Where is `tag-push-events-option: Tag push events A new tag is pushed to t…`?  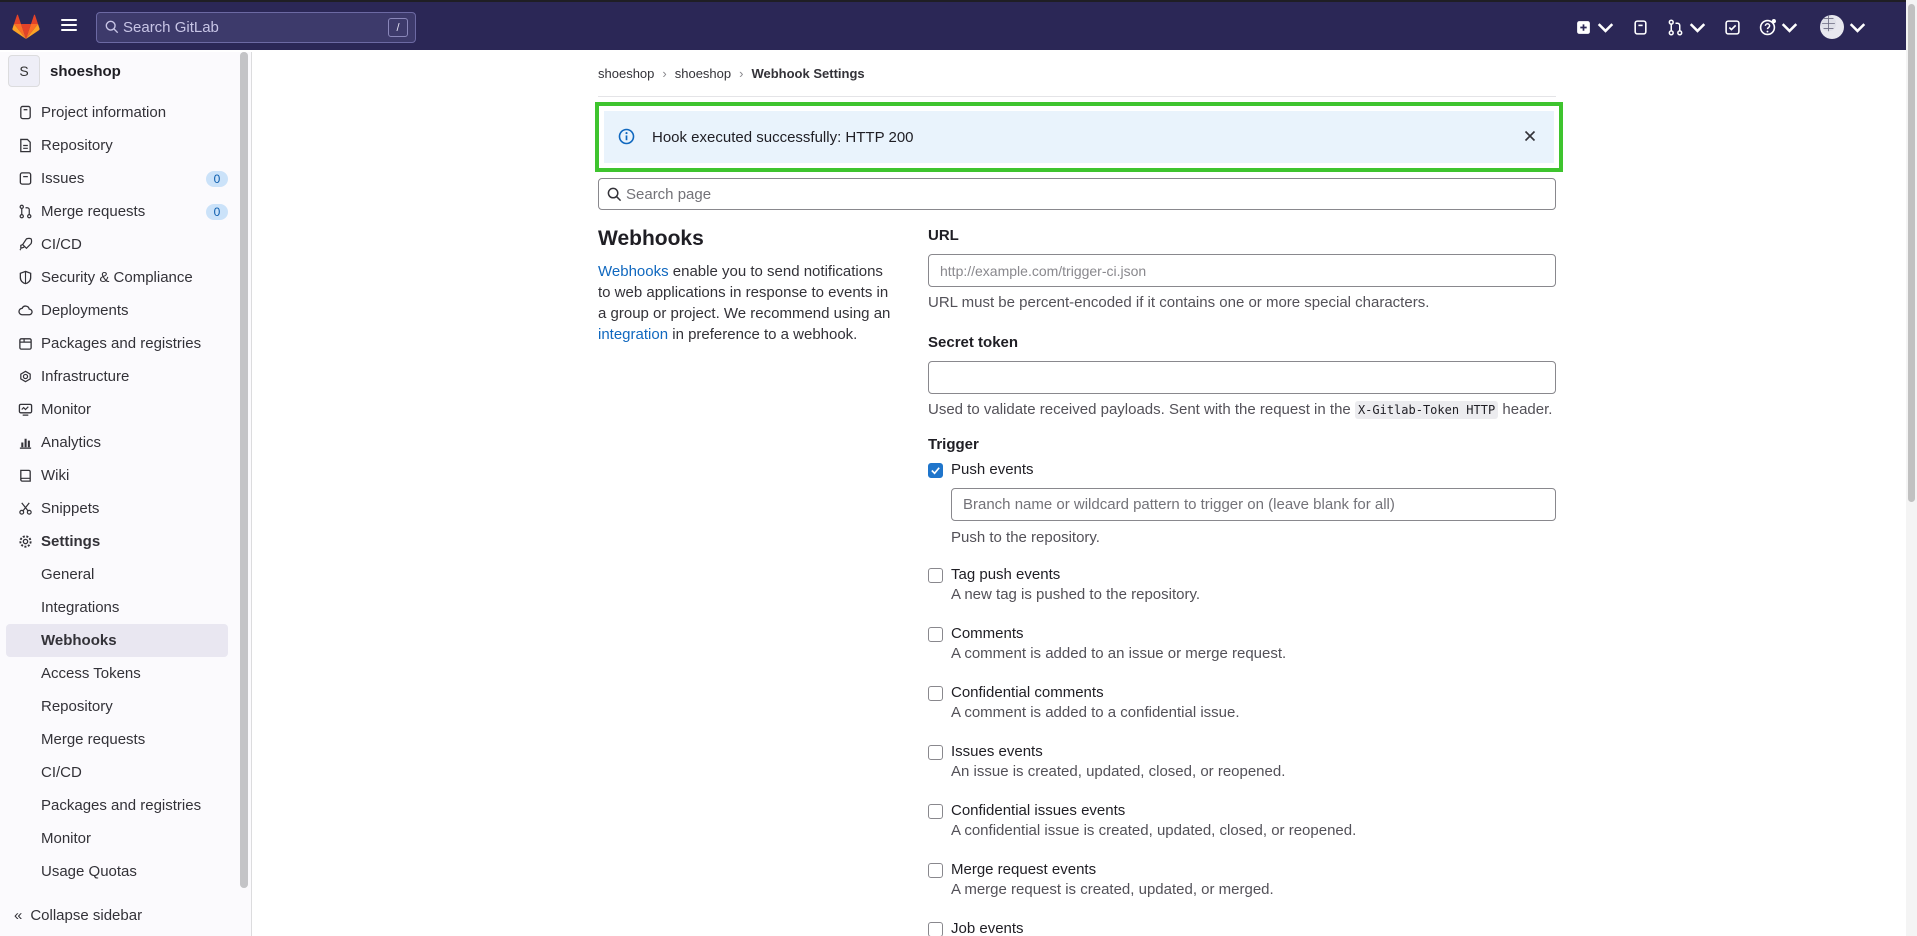 tag-push-events-option: Tag push events A new tag is pushed to t… is located at coordinates (1243, 584).